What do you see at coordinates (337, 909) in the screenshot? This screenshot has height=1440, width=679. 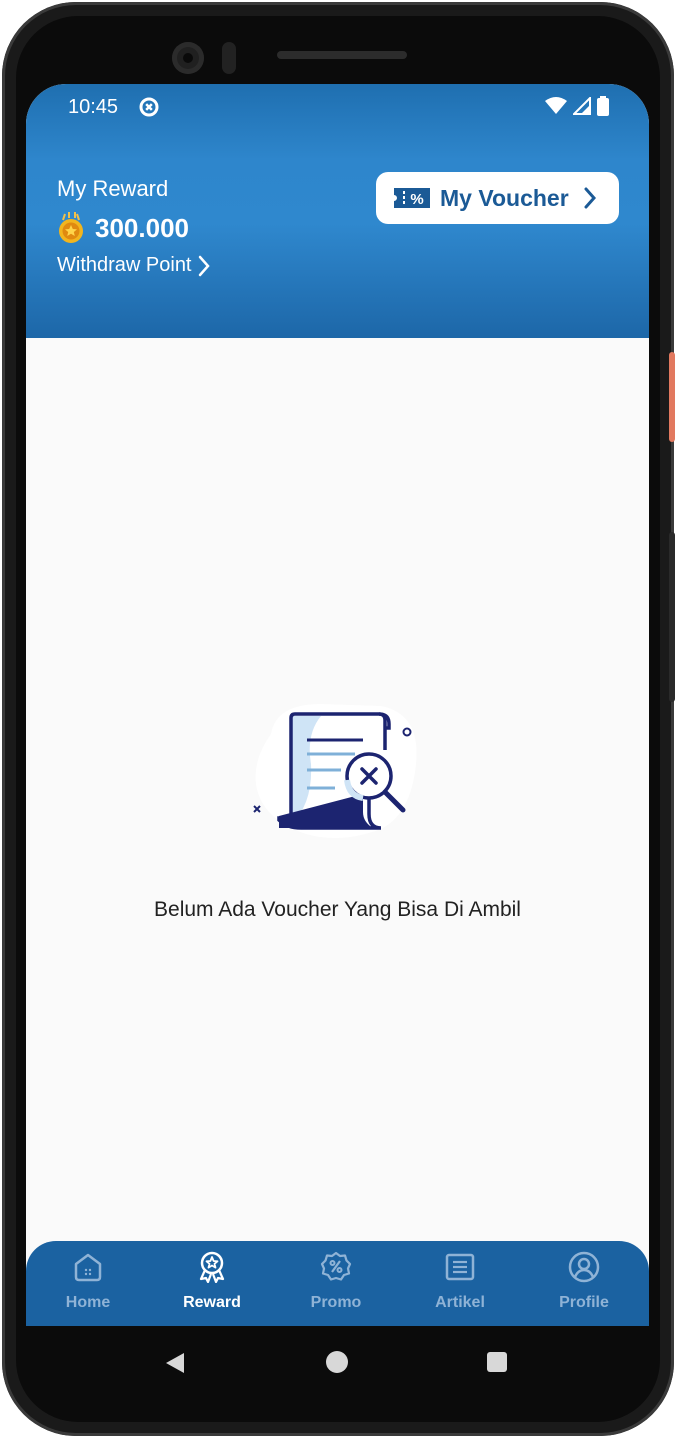 I see `empty-state-message: Belum Ada Voucher Yang Bisa Di Ambil` at bounding box center [337, 909].